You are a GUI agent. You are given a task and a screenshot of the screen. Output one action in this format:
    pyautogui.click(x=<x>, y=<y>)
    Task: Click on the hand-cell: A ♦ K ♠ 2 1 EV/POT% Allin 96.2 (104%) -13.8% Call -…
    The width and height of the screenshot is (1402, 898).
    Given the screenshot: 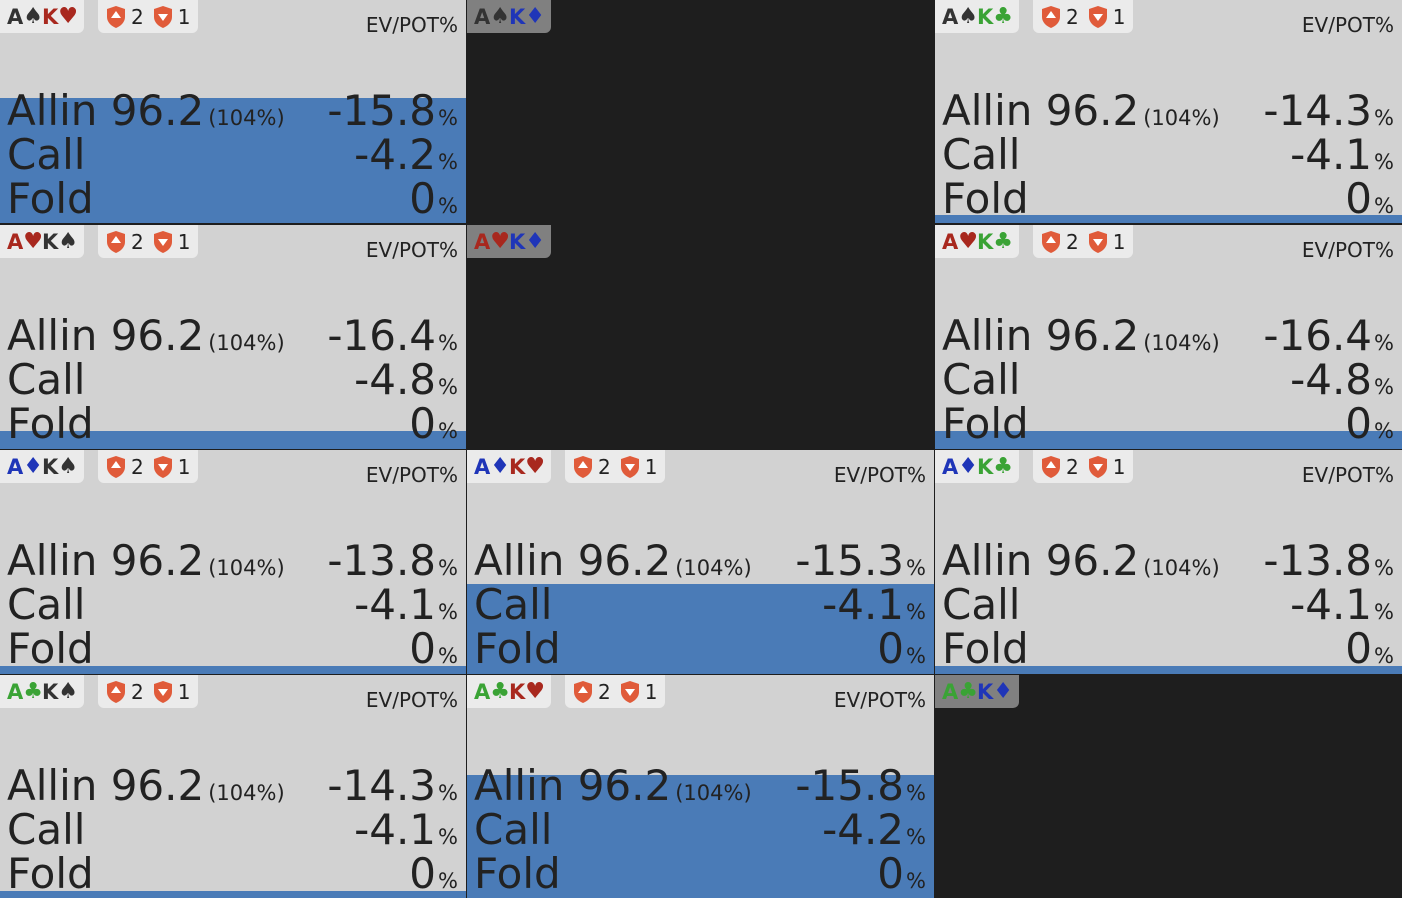 What is the action you would take?
    pyautogui.click(x=233, y=562)
    